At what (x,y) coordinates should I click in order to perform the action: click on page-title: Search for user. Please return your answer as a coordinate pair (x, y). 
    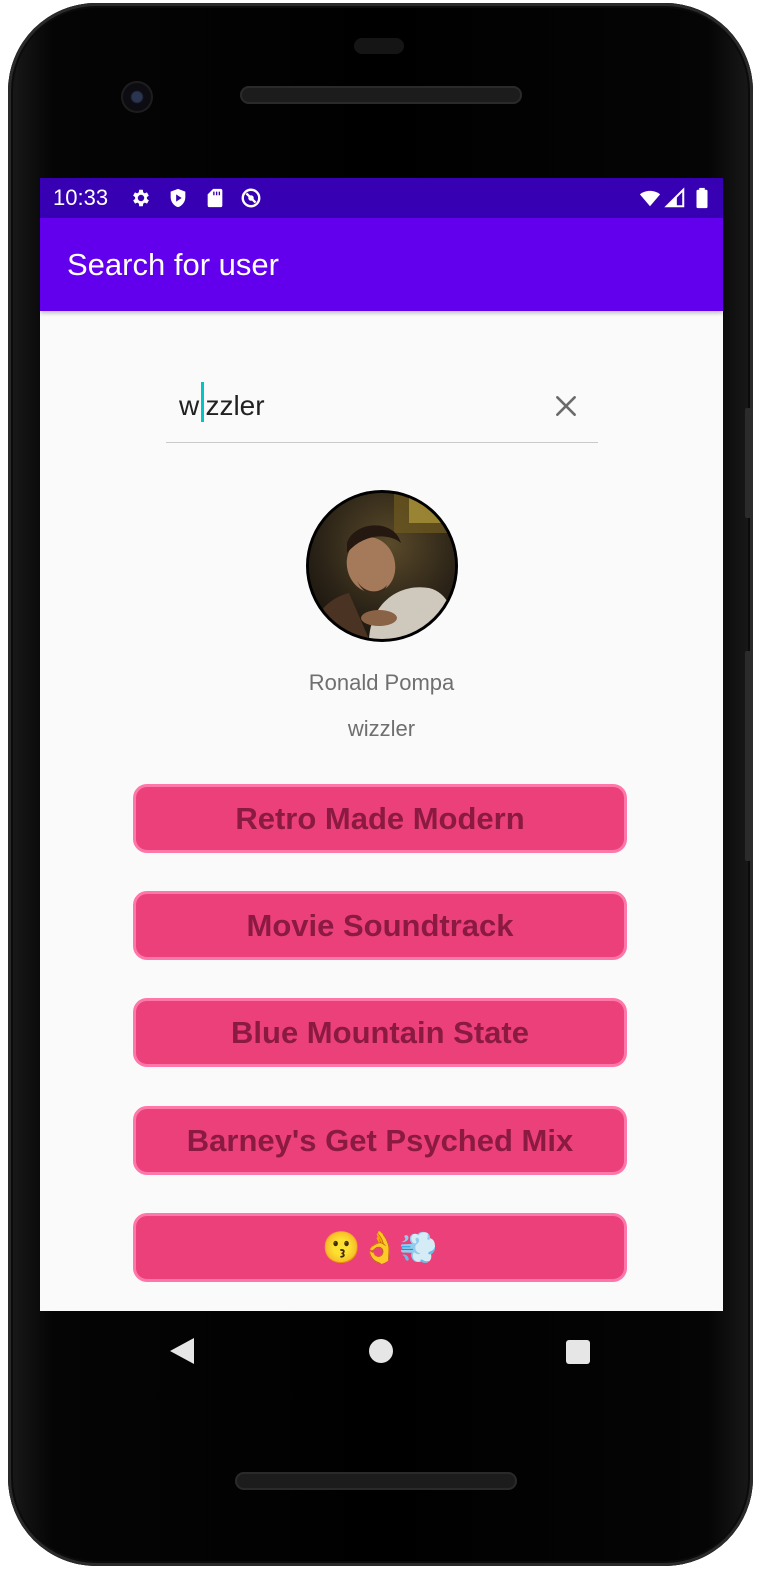
    Looking at the image, I should click on (173, 264).